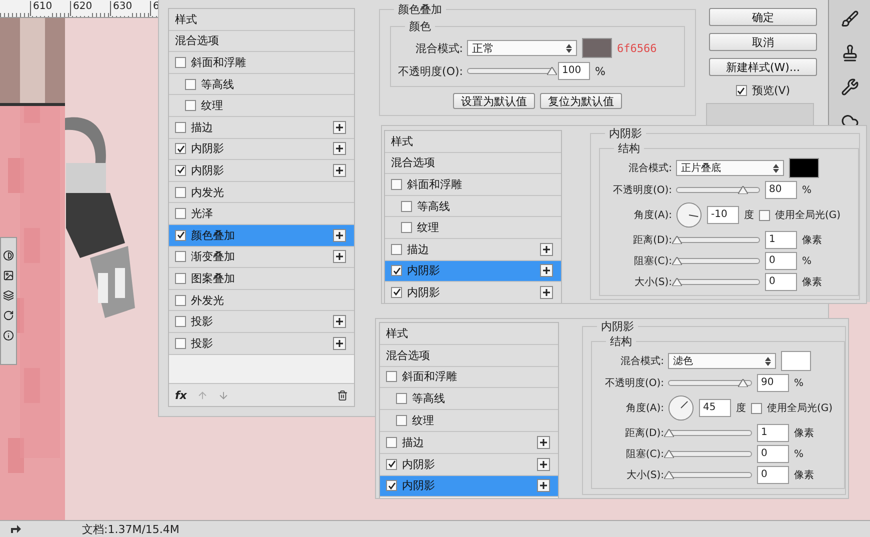 The image size is (870, 537). What do you see at coordinates (223, 395) in the screenshot?
I see `down-arrow-icon` at bounding box center [223, 395].